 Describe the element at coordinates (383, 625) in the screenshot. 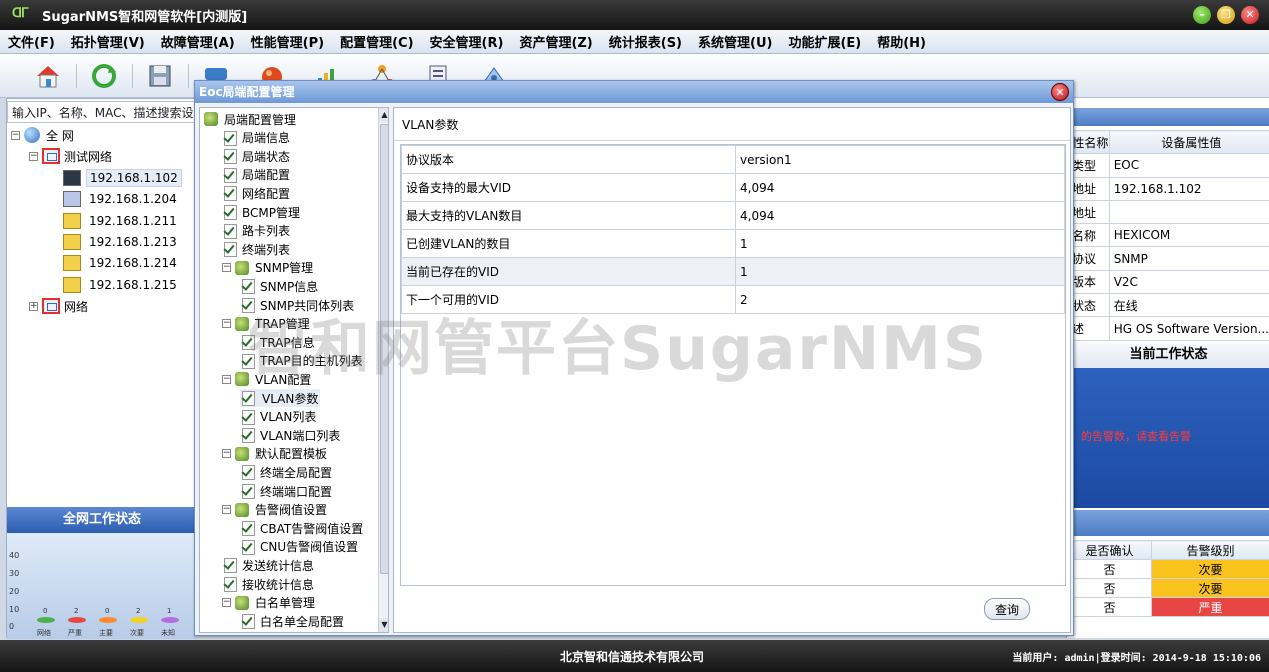

I see `scroll-down-icon: ▼` at that location.